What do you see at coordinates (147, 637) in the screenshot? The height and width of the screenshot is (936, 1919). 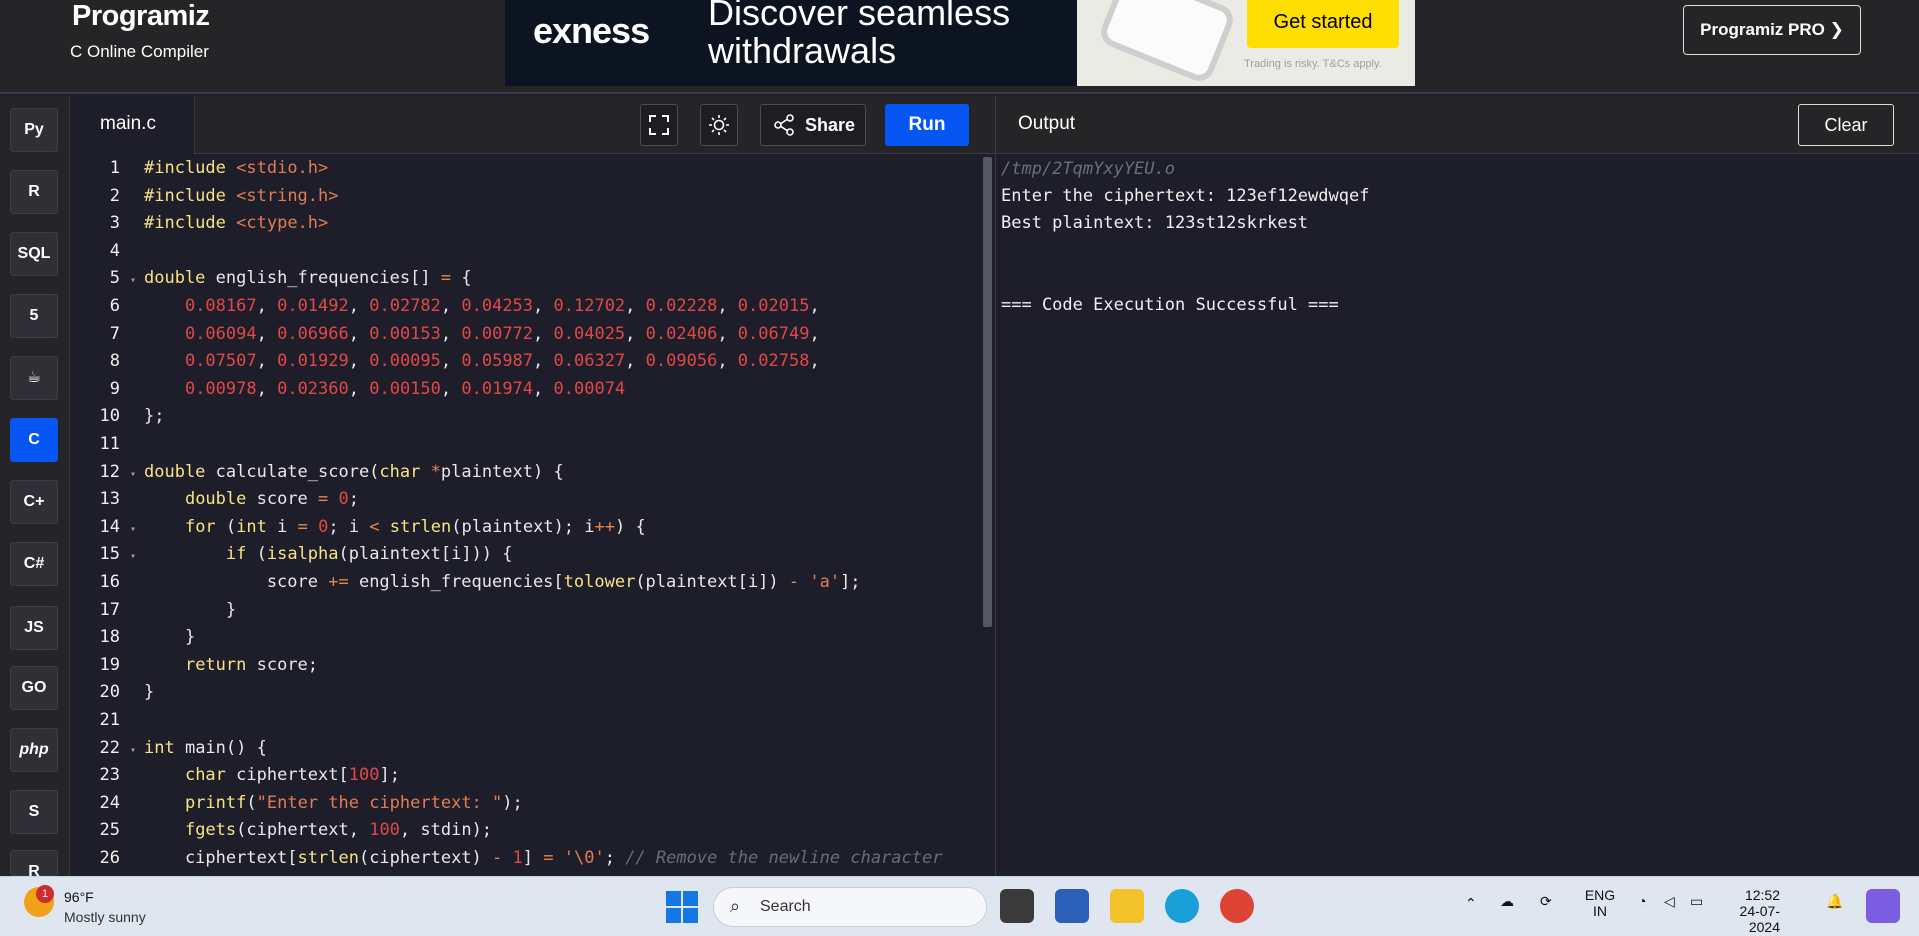 I see `code-line: 18 }` at bounding box center [147, 637].